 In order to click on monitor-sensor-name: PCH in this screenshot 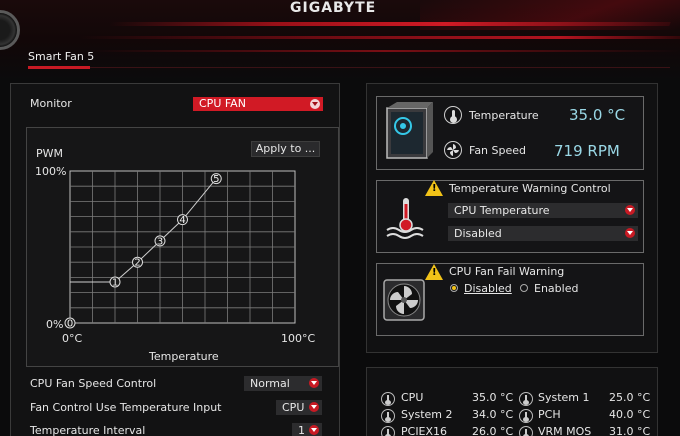, I will do `click(549, 414)`.